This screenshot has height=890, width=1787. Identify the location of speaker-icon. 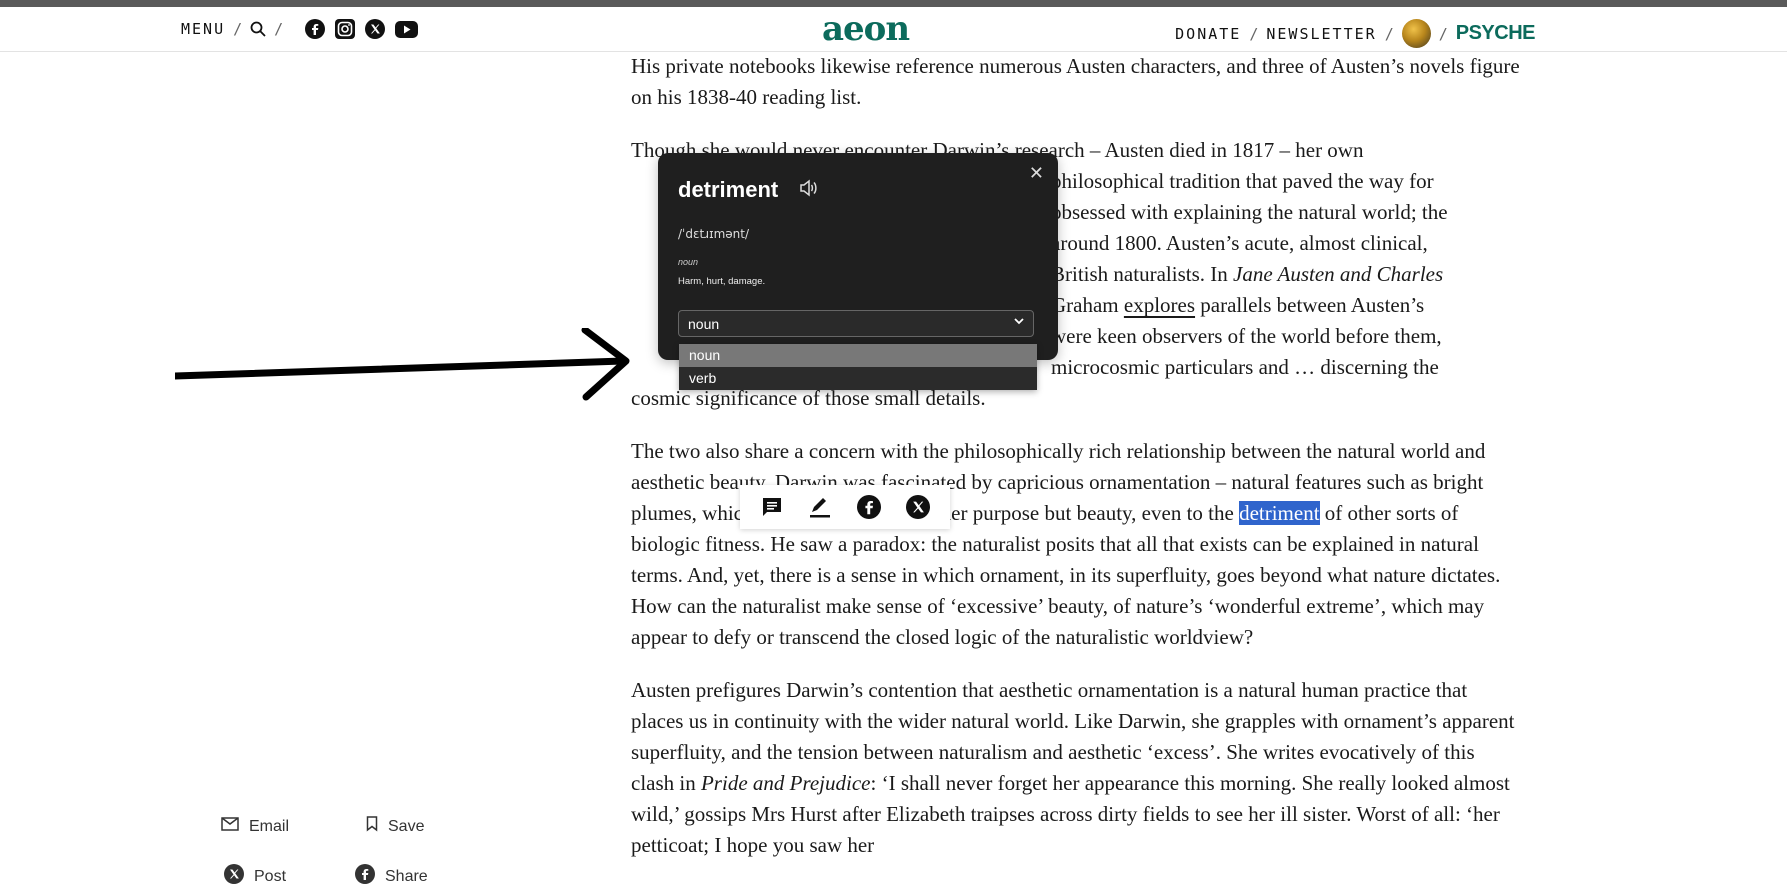
(809, 188).